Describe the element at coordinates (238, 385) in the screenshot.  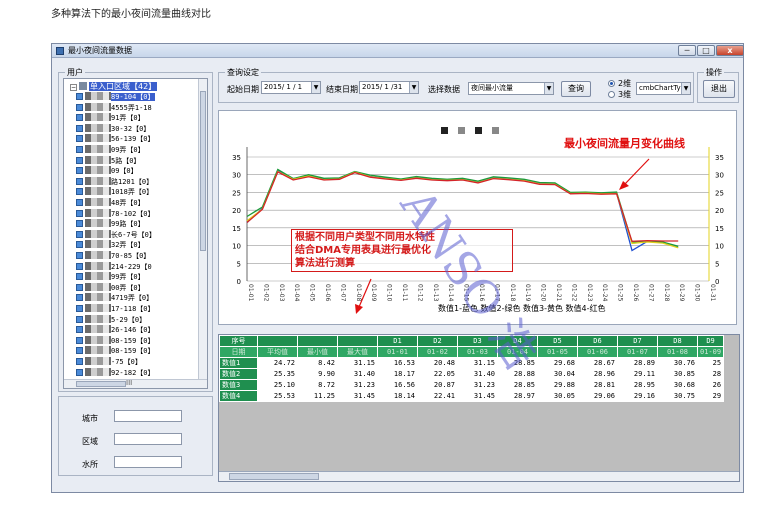
I see `row-label: 数值3` at that location.